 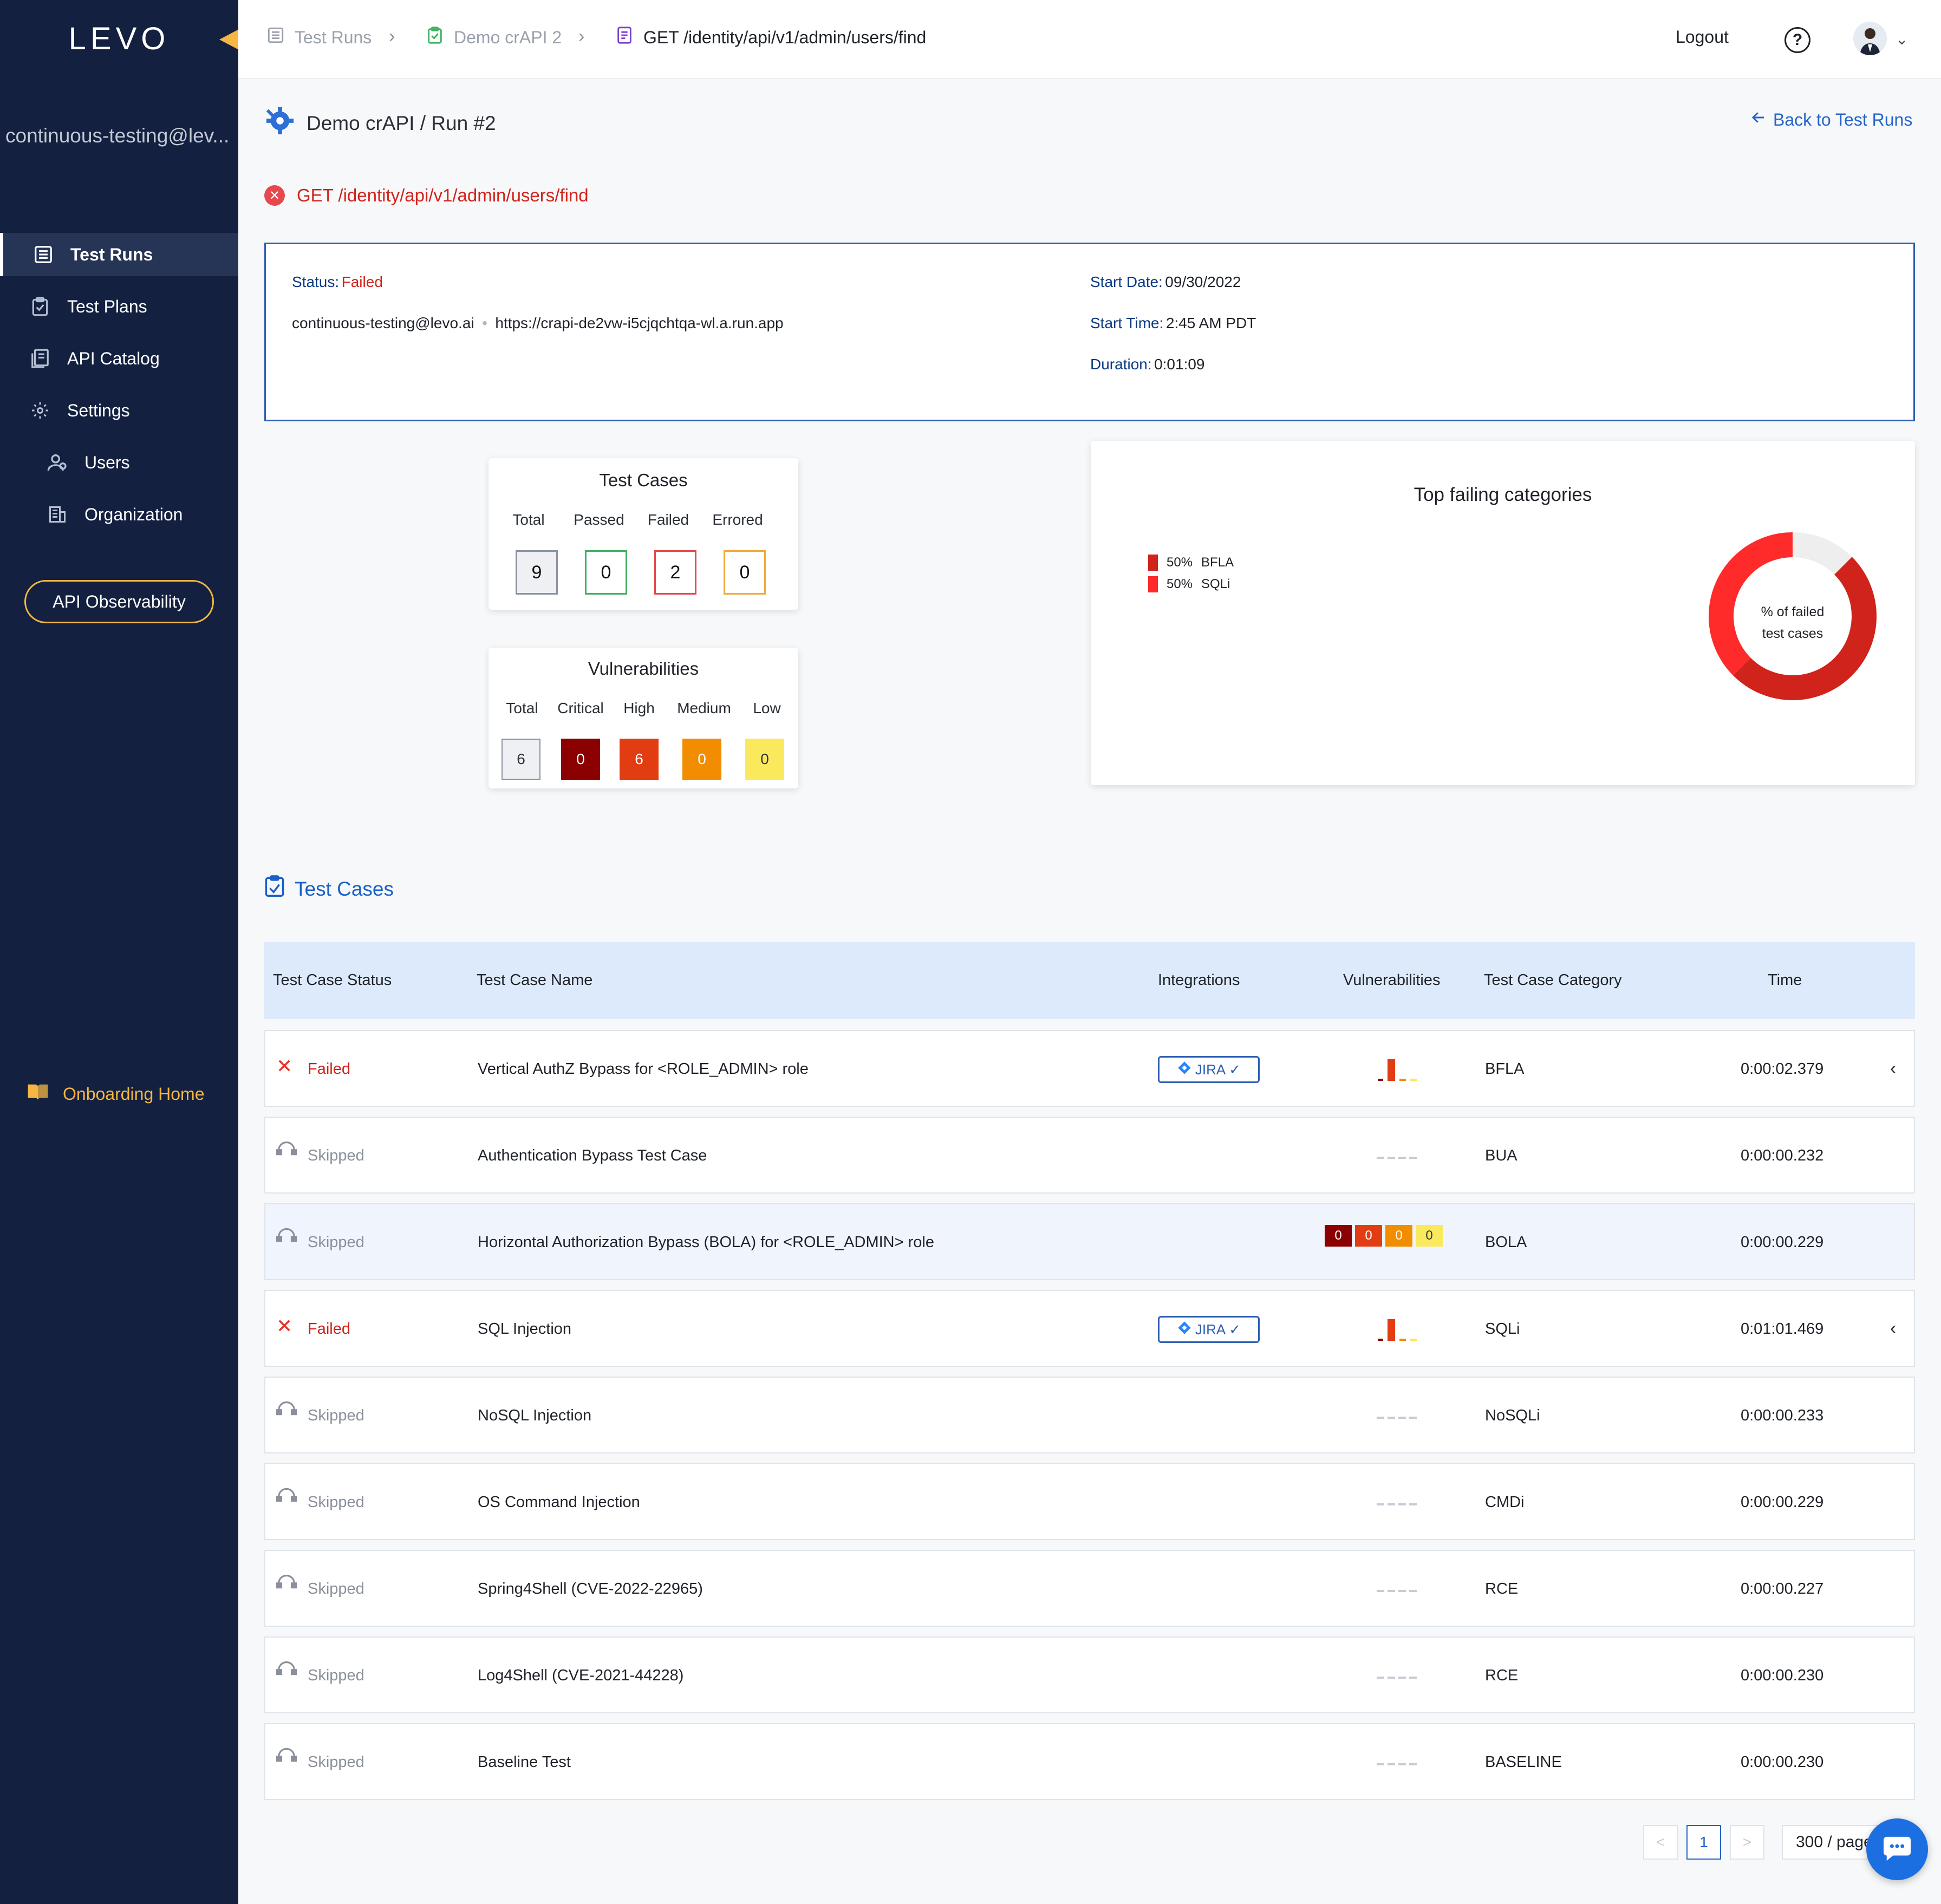 I want to click on clipboard-icon, so click(x=435, y=37).